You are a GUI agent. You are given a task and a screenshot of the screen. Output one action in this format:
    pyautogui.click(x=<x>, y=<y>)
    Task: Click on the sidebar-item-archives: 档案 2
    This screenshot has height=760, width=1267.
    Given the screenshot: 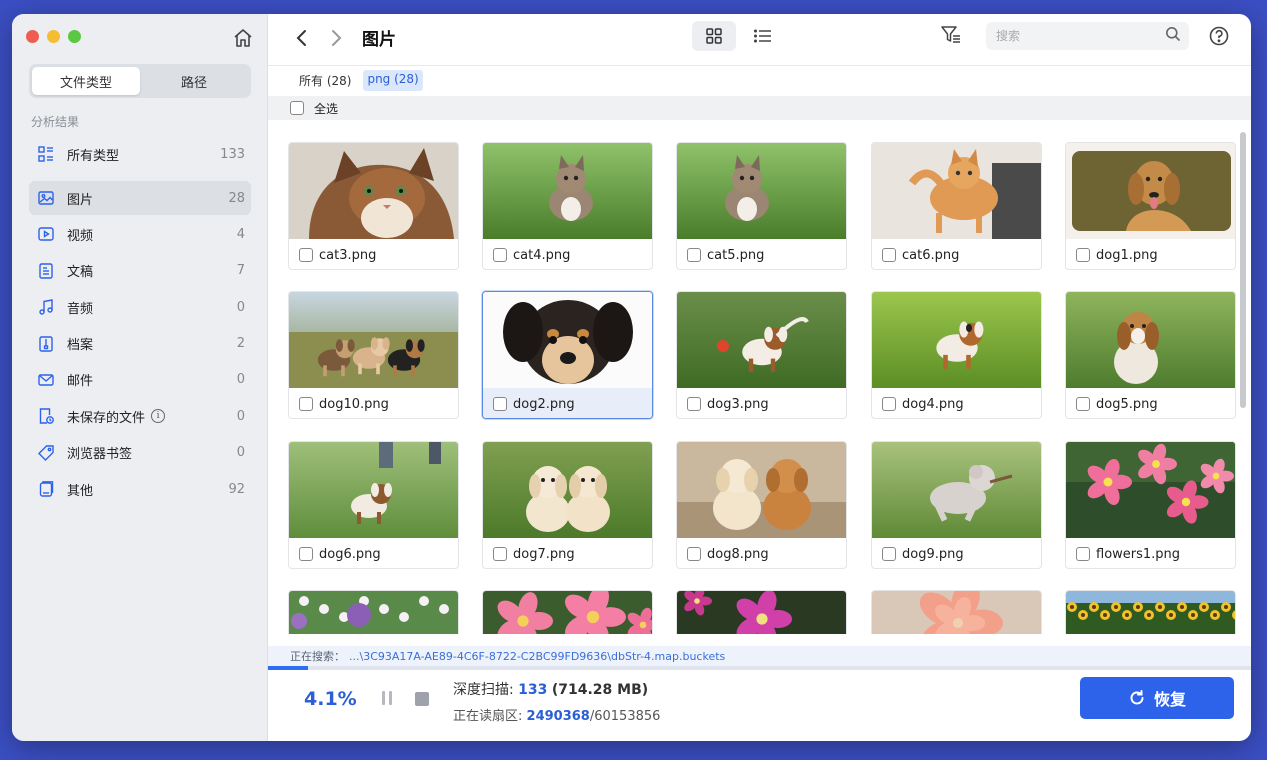 What is the action you would take?
    pyautogui.click(x=140, y=344)
    